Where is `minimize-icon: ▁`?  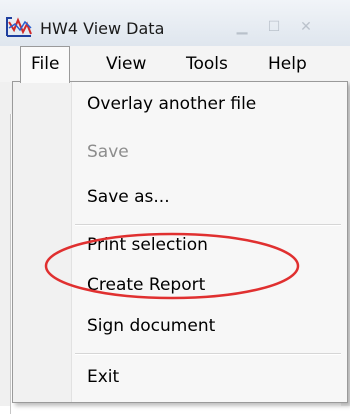 minimize-icon: ▁ is located at coordinates (242, 27).